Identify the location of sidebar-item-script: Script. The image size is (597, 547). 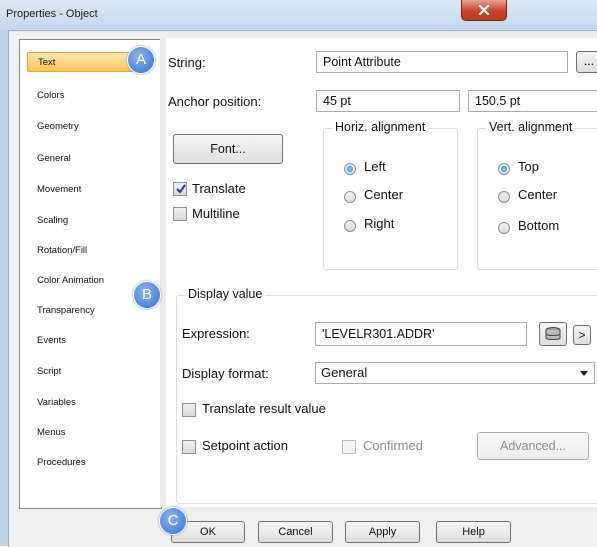
(87, 372).